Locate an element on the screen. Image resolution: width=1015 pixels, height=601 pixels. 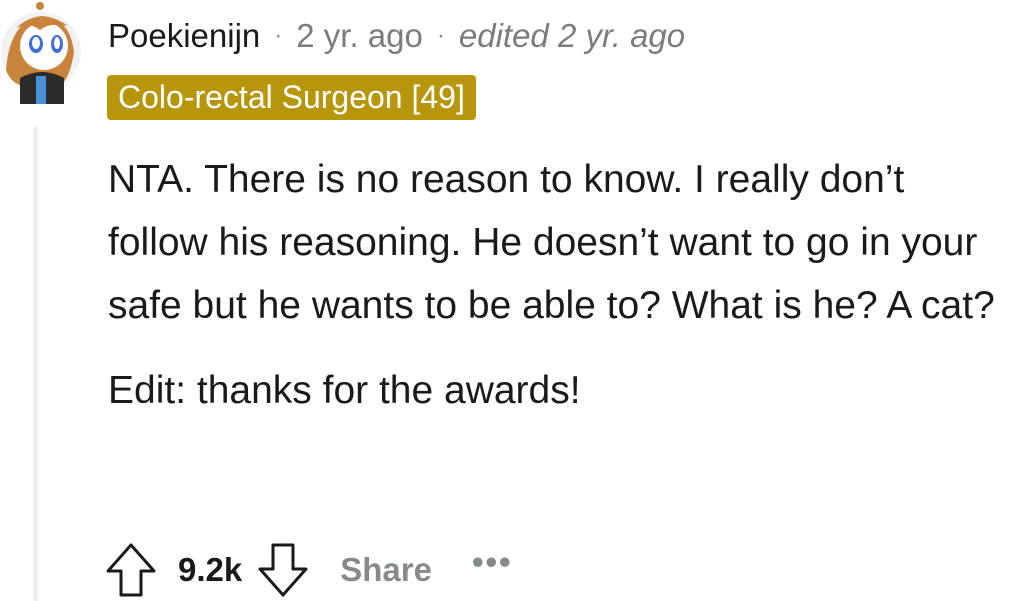
post-time: 2 yr. ago is located at coordinates (359, 36).